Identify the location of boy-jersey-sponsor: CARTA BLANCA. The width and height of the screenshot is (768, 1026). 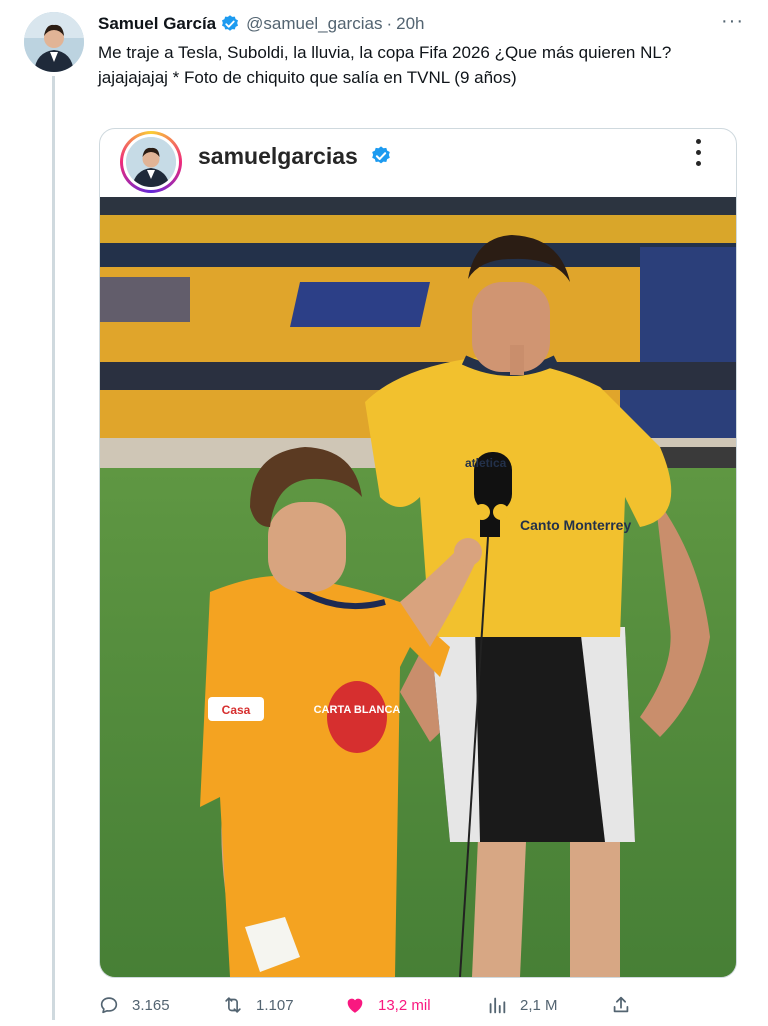
(357, 710).